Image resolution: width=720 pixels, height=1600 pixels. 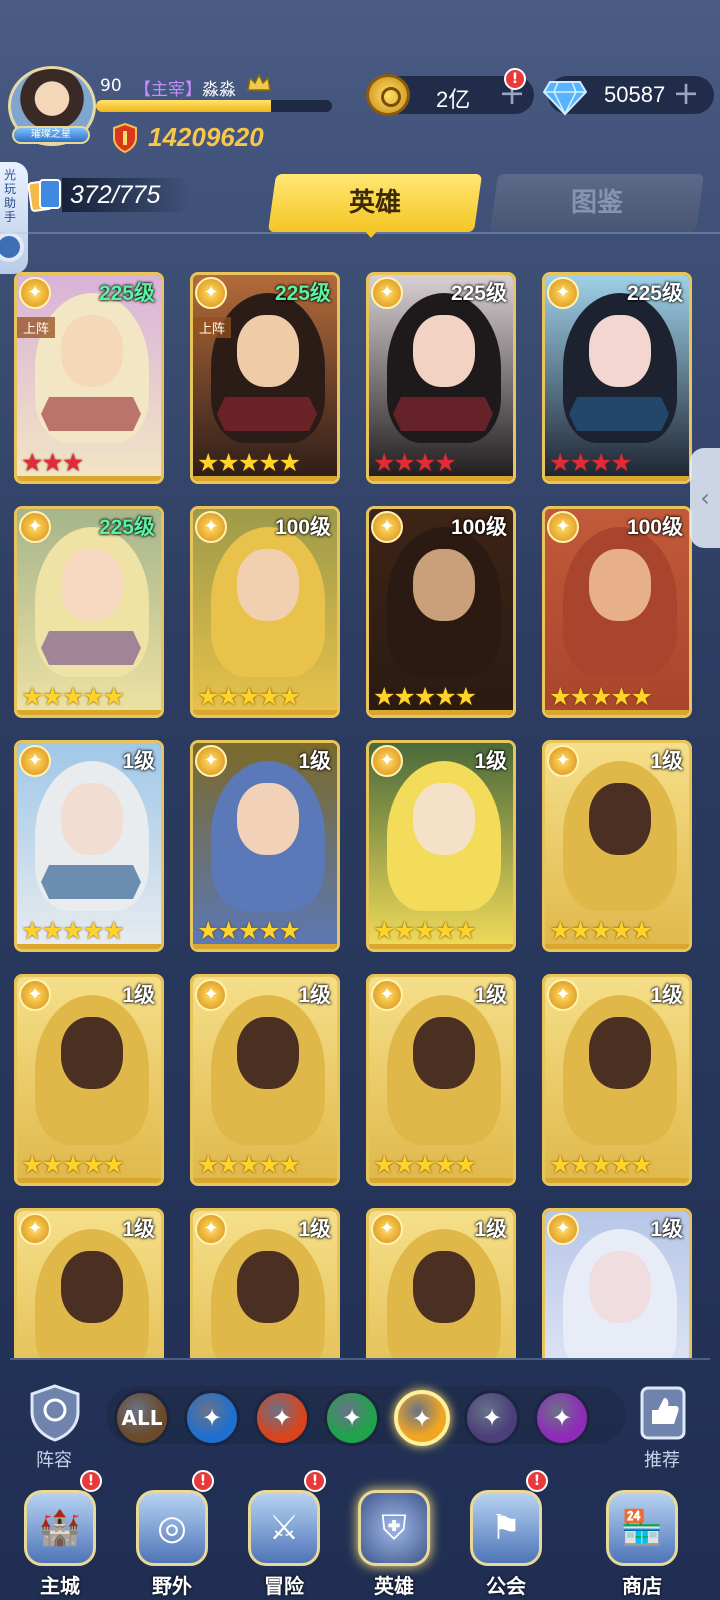 What do you see at coordinates (91, 1481) in the screenshot?
I see `nav-alert-badge: !` at bounding box center [91, 1481].